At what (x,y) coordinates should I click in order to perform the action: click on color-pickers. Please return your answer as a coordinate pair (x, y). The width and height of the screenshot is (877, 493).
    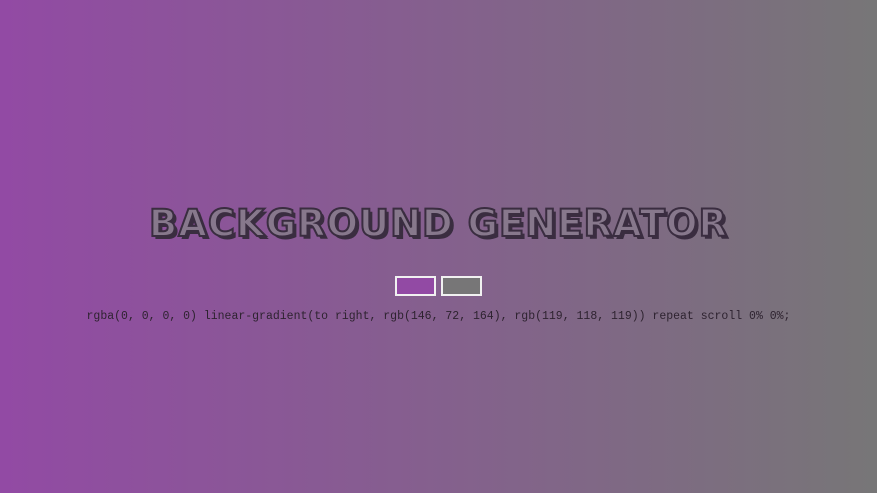
    Looking at the image, I should click on (438, 286).